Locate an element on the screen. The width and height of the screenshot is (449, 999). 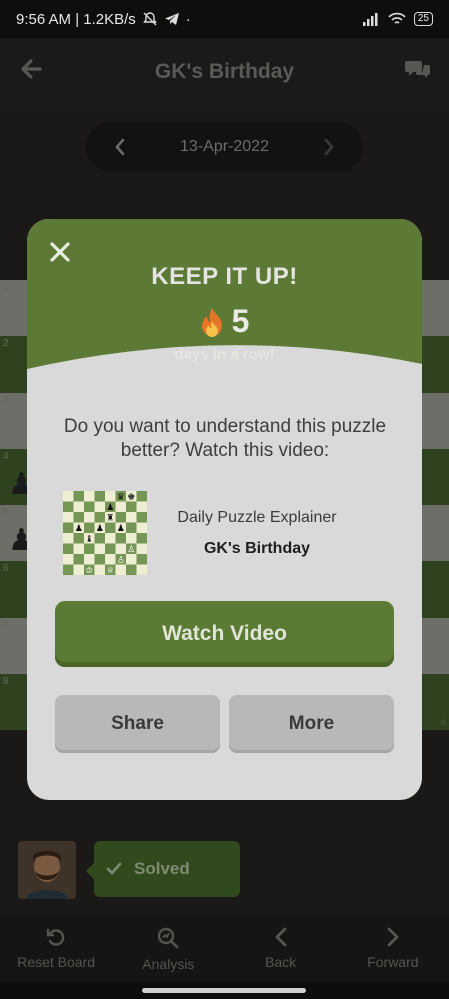
rank-number: 2 is located at coordinates (6, 344).